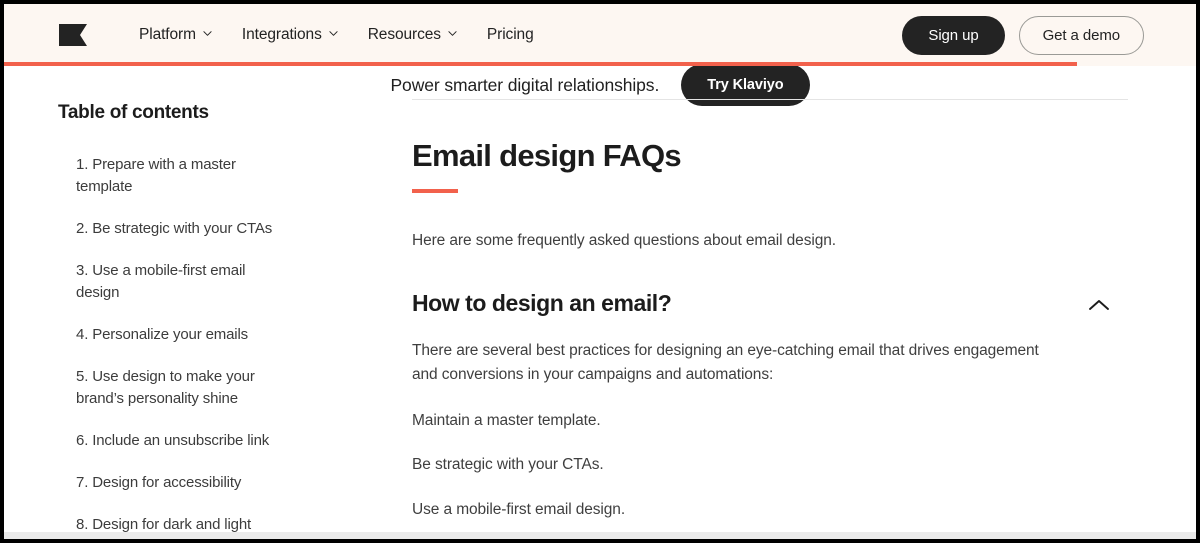 Image resolution: width=1200 pixels, height=543 pixels. What do you see at coordinates (281, 34) in the screenshot?
I see `nav-item-label: Integrations` at bounding box center [281, 34].